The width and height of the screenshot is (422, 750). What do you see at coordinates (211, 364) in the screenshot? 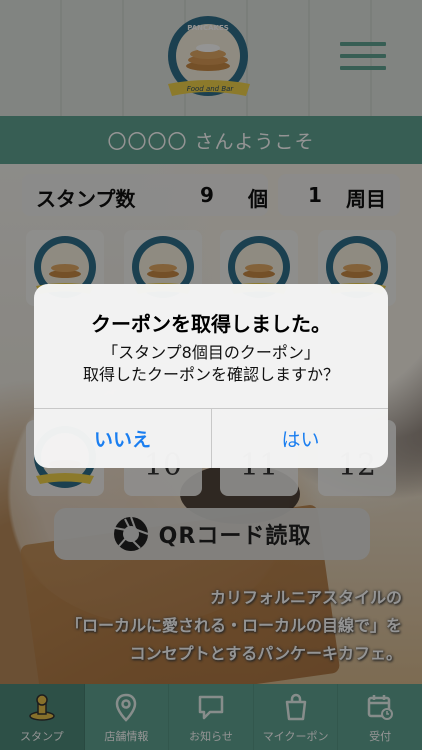
I see `alert-message: 「スタンプ8個目のクーポン」 取得したクーポンを確認しますか？` at bounding box center [211, 364].